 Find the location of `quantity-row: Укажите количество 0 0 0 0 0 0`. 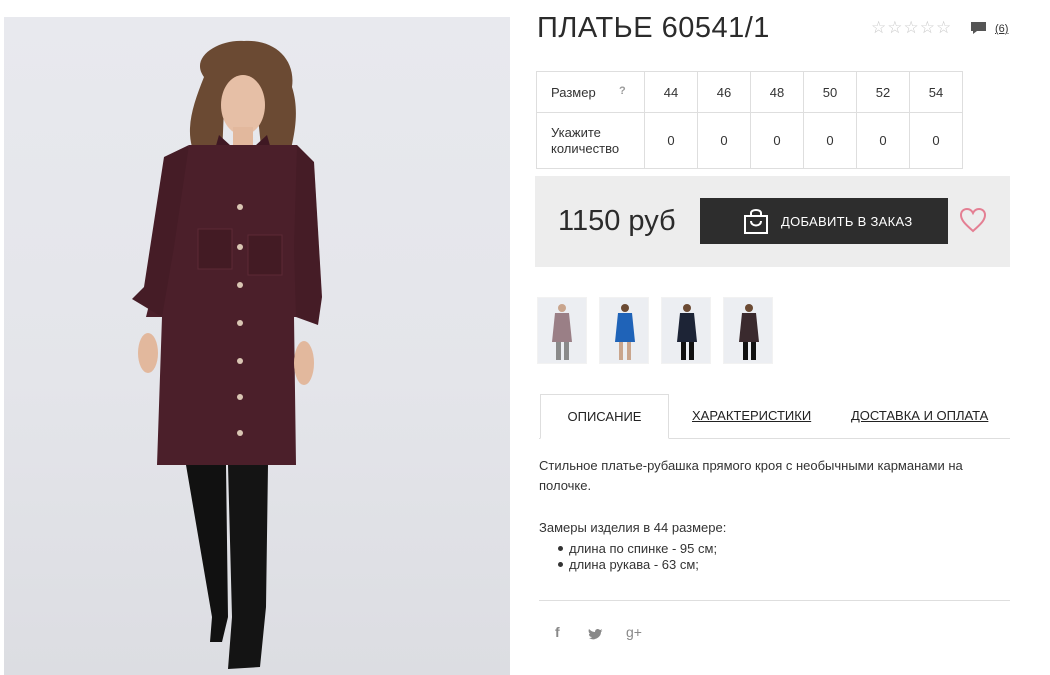

quantity-row: Укажите количество 0 0 0 0 0 0 is located at coordinates (749, 140).